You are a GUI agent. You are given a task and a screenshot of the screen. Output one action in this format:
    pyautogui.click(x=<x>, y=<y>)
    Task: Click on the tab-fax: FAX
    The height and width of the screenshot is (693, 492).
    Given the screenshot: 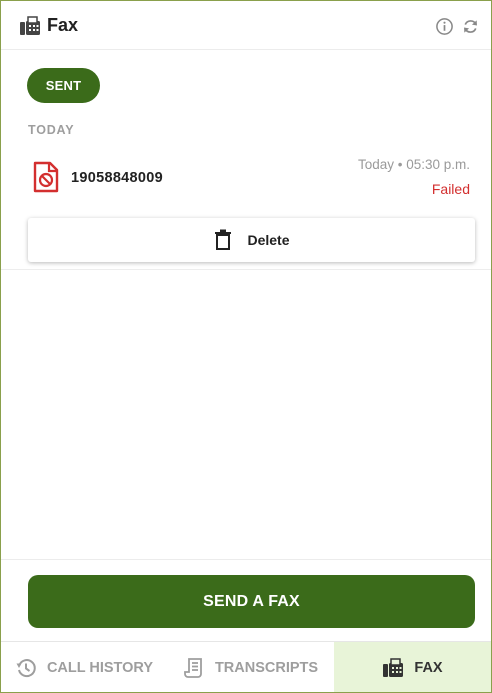 What is the action you would take?
    pyautogui.click(x=412, y=667)
    